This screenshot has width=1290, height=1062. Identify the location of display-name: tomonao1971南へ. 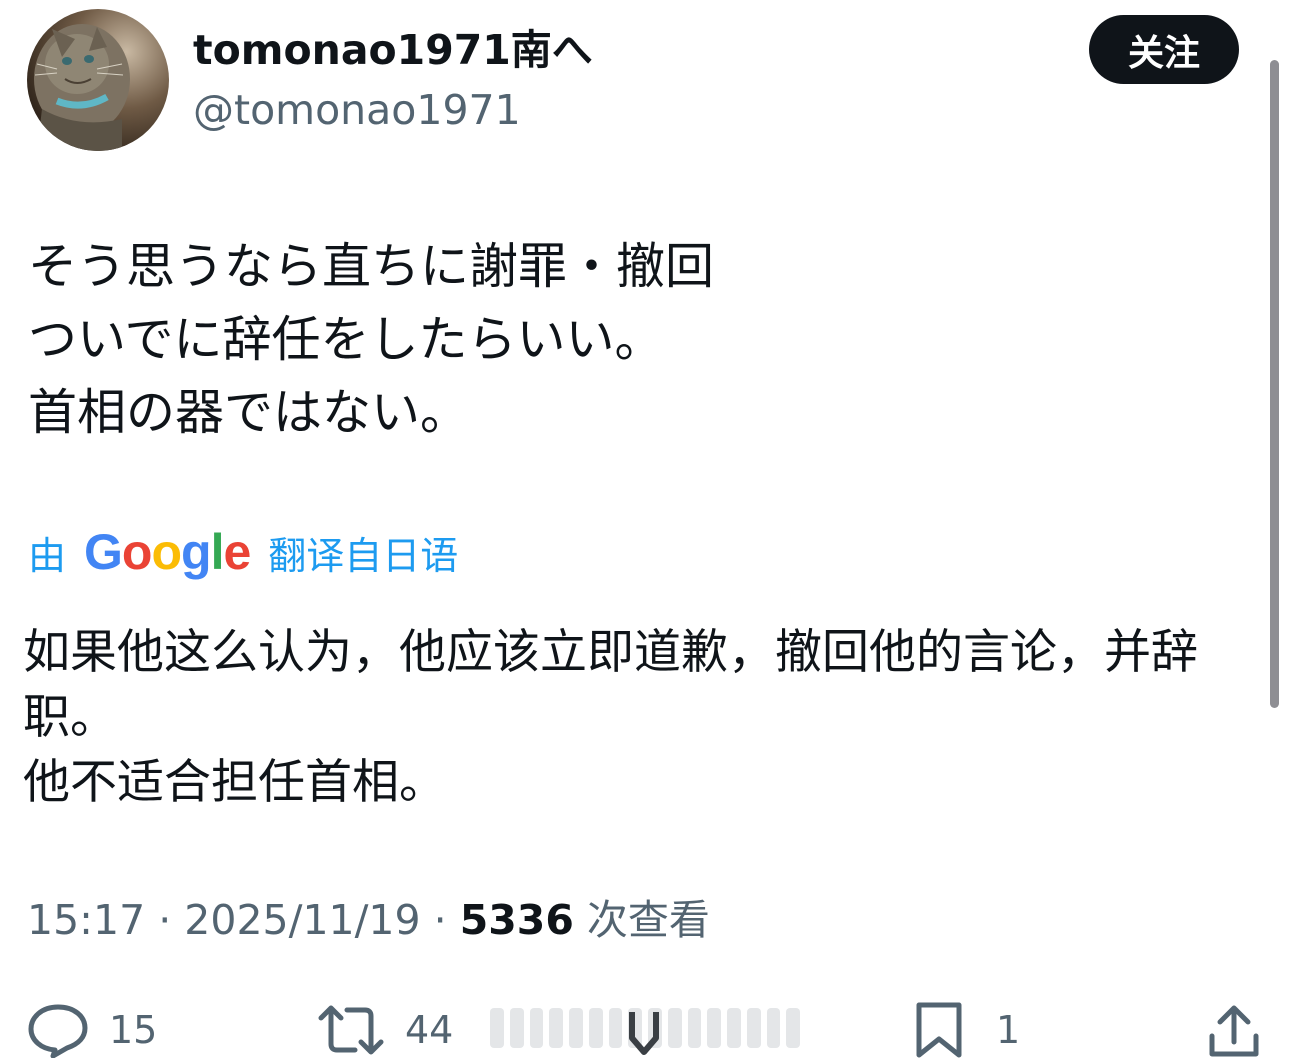
(393, 50).